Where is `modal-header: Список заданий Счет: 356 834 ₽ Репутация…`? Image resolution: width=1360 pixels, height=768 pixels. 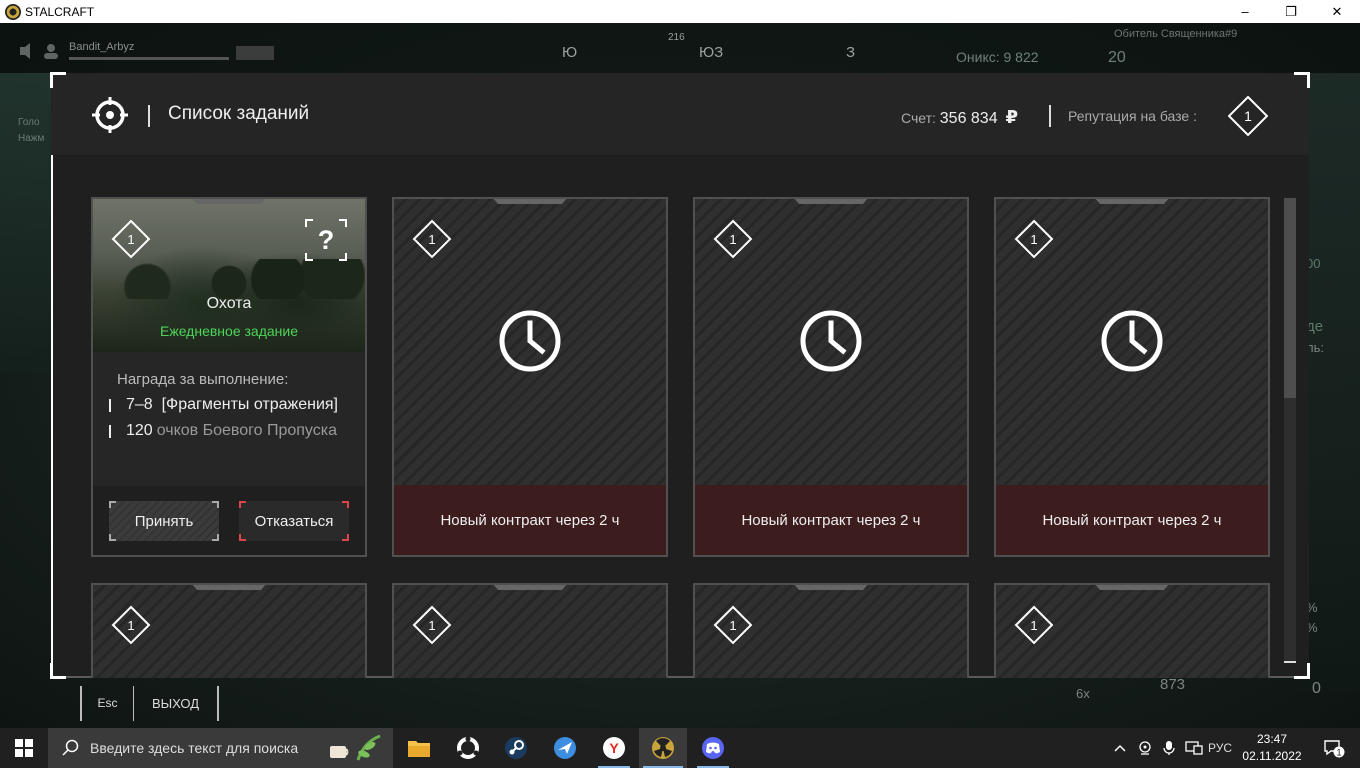 modal-header: Список заданий Счет: 356 834 ₽ Репутация… is located at coordinates (680, 114).